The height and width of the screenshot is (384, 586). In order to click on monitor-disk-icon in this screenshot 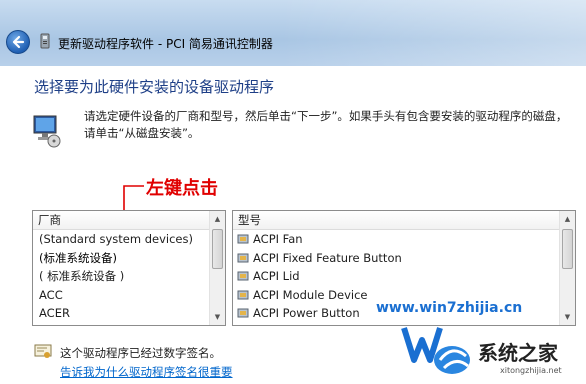, I will do `click(47, 131)`.